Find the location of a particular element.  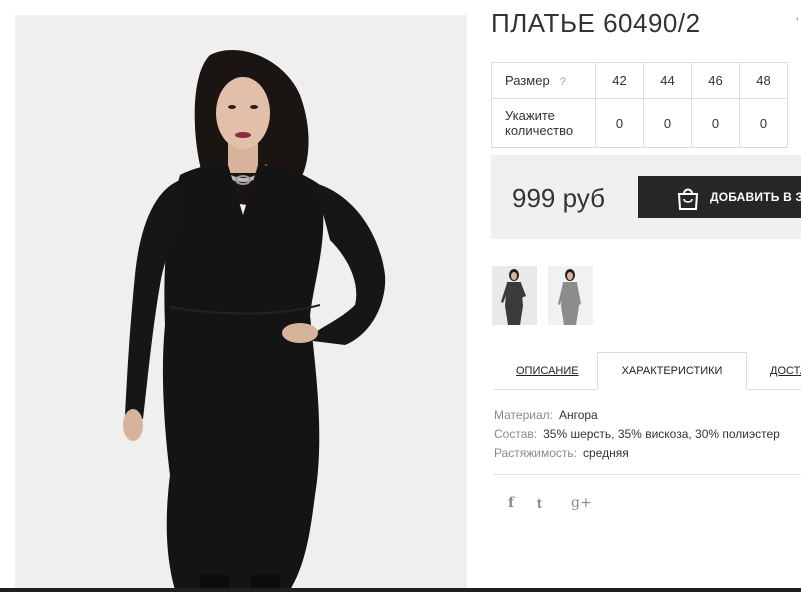

spec-key: Растяжимость: is located at coordinates (536, 453).